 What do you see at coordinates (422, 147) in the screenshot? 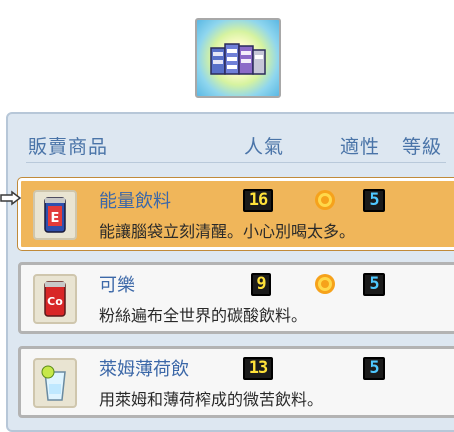
I see `header-level-column: 等級` at bounding box center [422, 147].